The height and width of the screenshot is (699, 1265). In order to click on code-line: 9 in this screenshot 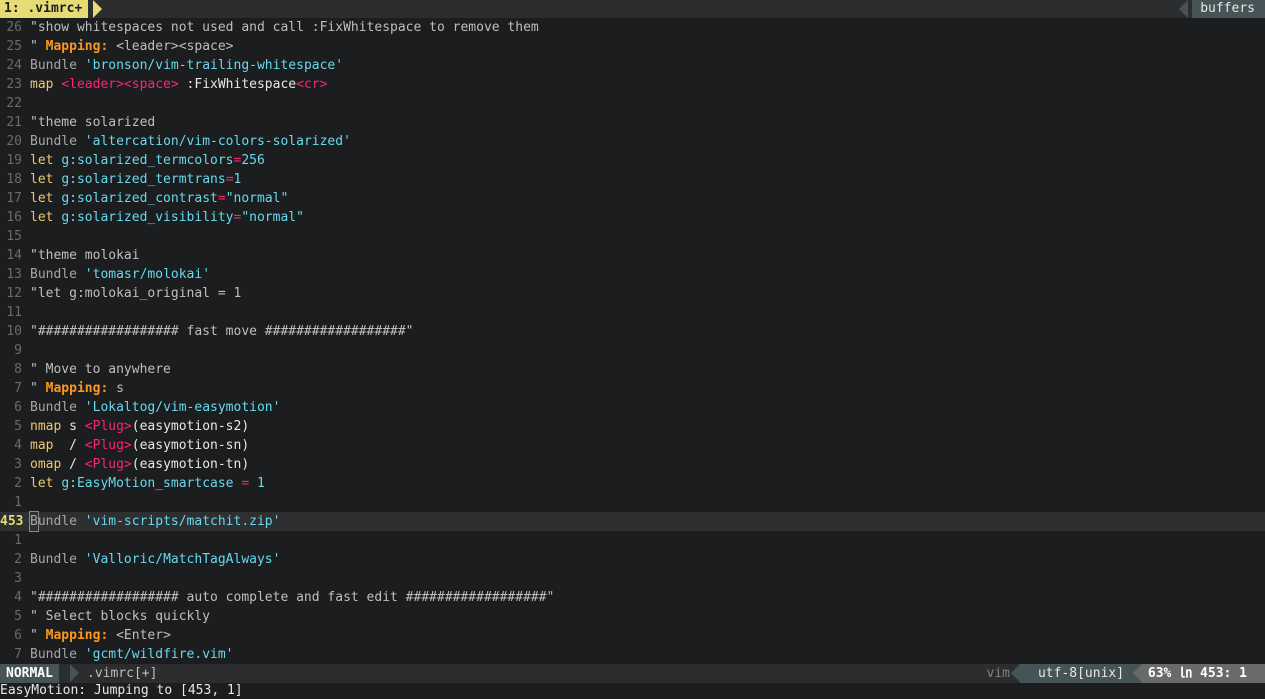, I will do `click(632, 350)`.